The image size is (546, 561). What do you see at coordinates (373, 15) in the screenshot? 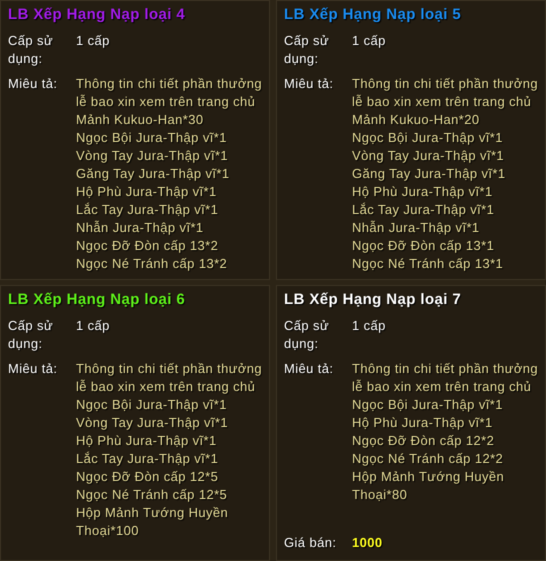
I see `item-title: LB Xếp Hạng Nạp loại 5` at bounding box center [373, 15].